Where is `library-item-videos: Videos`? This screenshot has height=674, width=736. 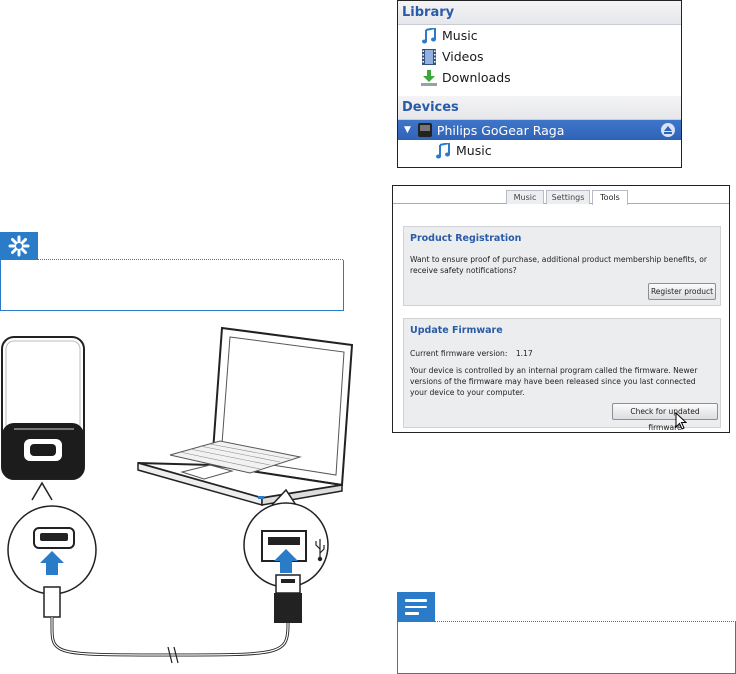 library-item-videos: Videos is located at coordinates (539, 56).